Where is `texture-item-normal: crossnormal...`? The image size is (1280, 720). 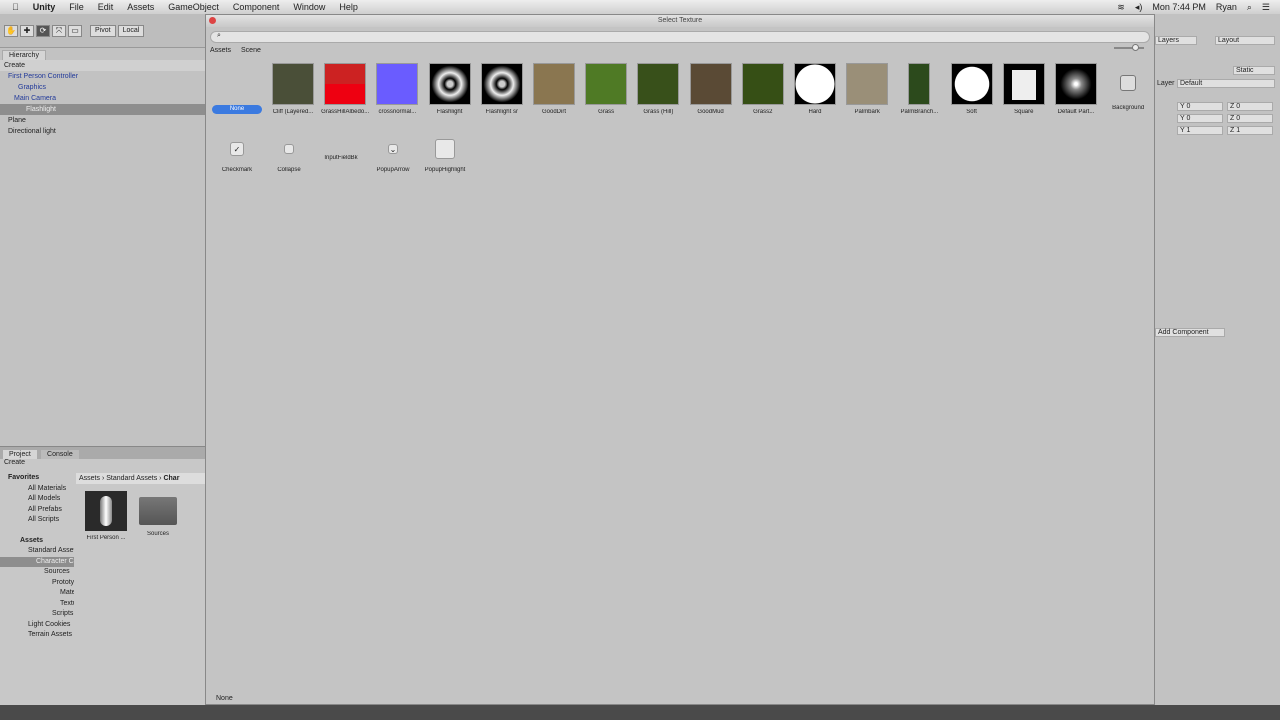 texture-item-normal: crossnormal... is located at coordinates (397, 89).